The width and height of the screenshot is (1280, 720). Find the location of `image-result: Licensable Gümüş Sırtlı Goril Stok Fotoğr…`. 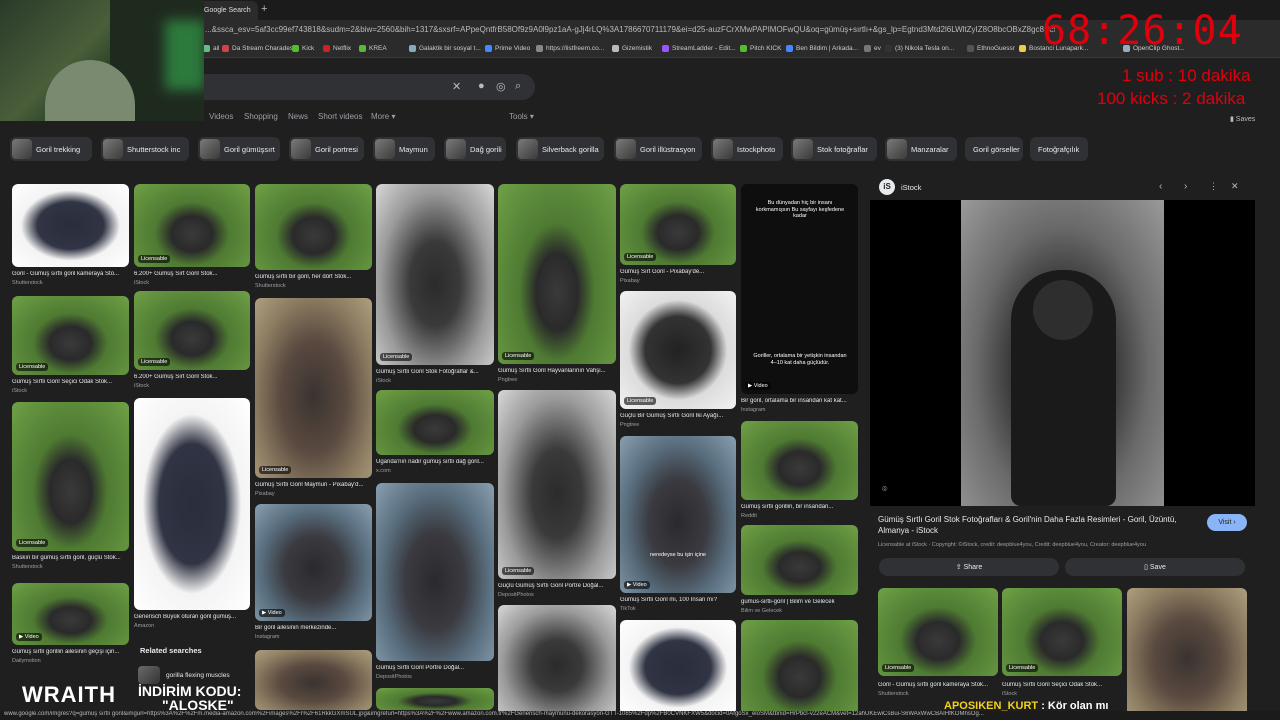

image-result: Licensable Gümüş Sırtlı Goril Stok Fotoğr… is located at coordinates (435, 285).